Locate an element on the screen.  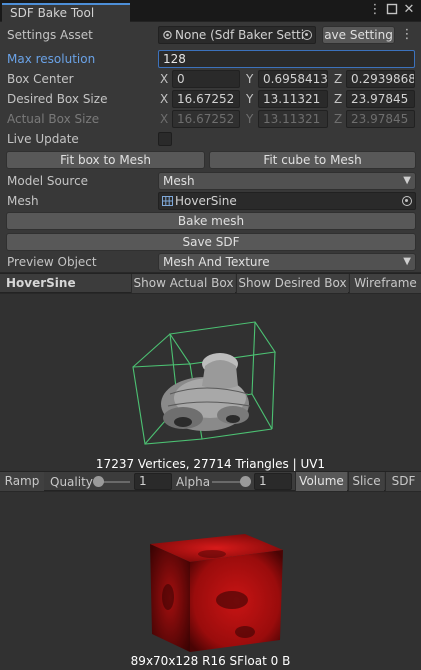
sdf-toggle: SDF is located at coordinates (403, 481).